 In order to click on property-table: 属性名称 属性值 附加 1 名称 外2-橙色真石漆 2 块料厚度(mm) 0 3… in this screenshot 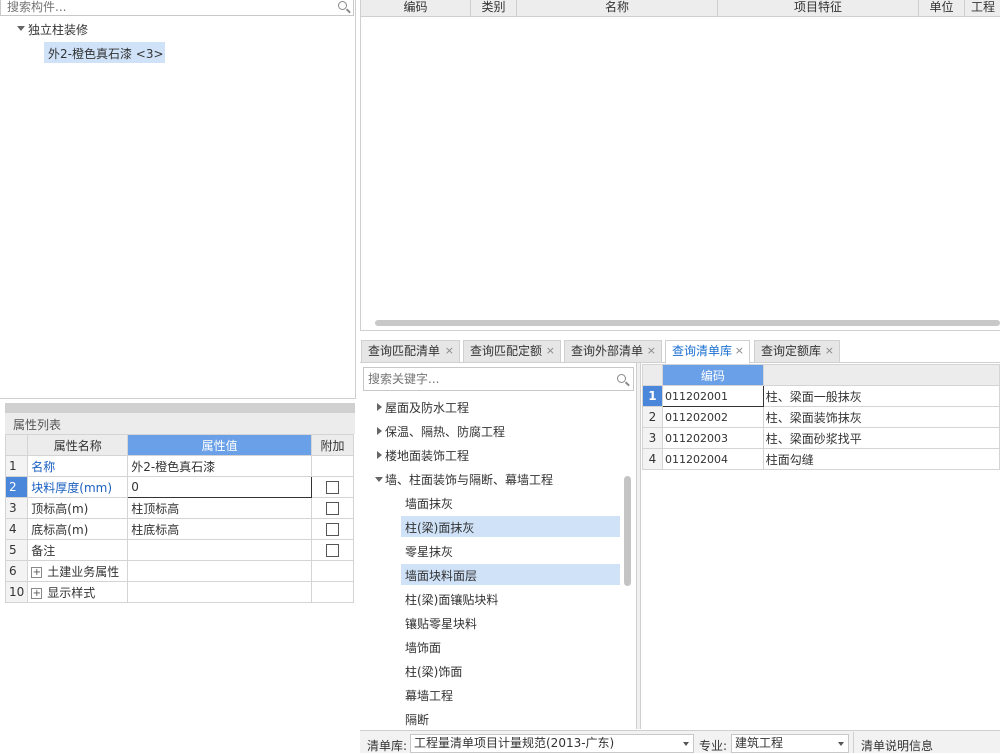, I will do `click(179, 518)`.